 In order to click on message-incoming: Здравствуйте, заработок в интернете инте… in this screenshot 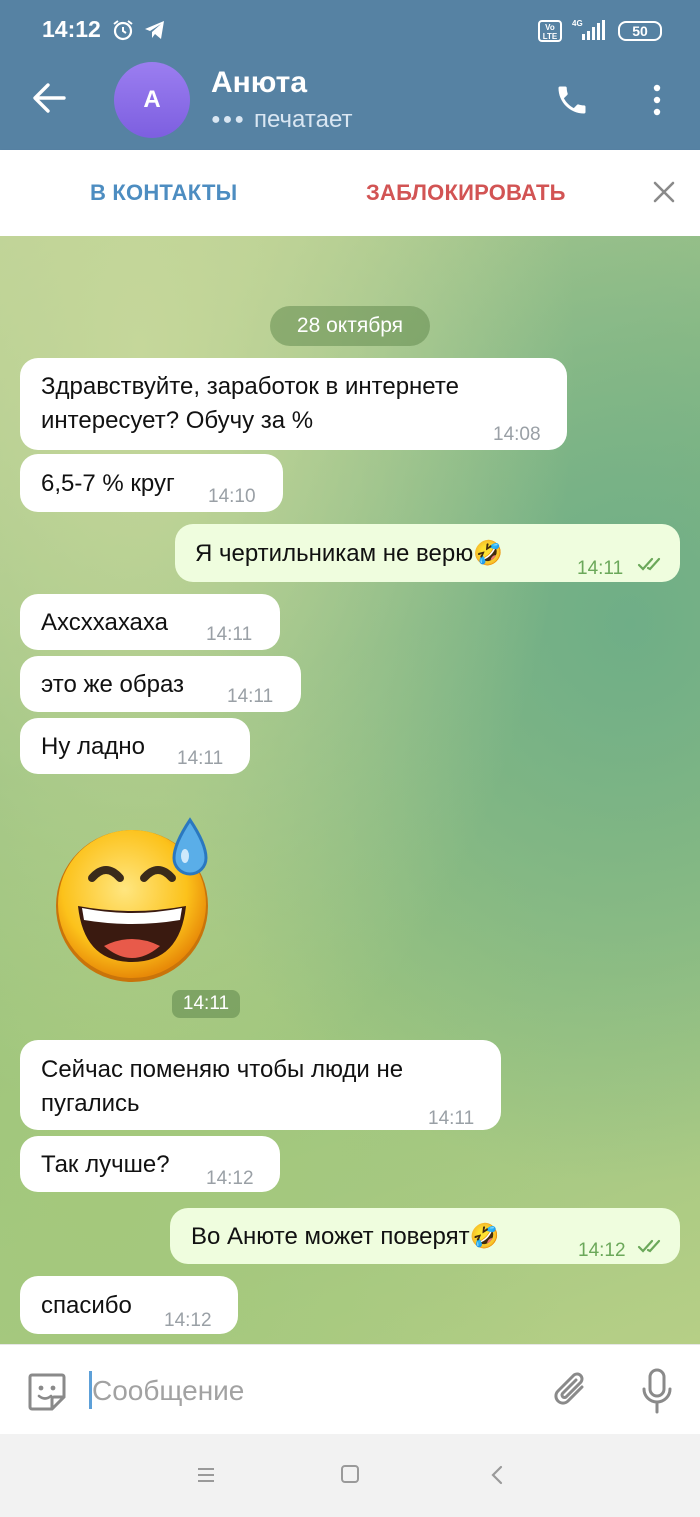, I will do `click(293, 404)`.